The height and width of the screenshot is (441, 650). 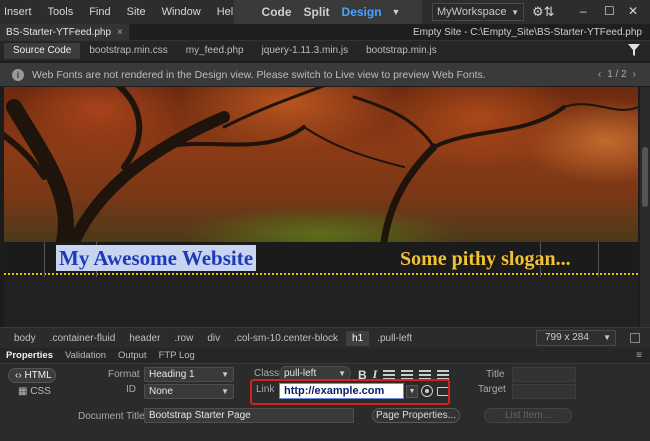 What do you see at coordinates (213, 338) in the screenshot?
I see `tag-div: div` at bounding box center [213, 338].